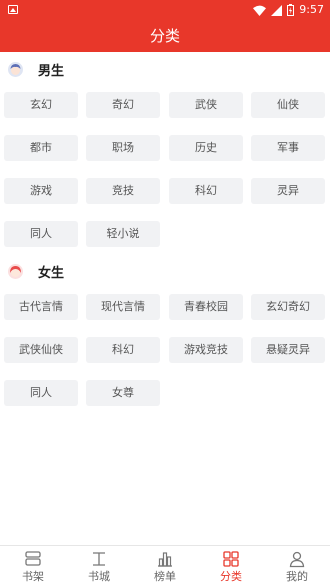 The image size is (330, 586). Describe the element at coordinates (288, 307) in the screenshot. I see `category-female-xuanhuanqihuan: 玄幻奇幻` at that location.